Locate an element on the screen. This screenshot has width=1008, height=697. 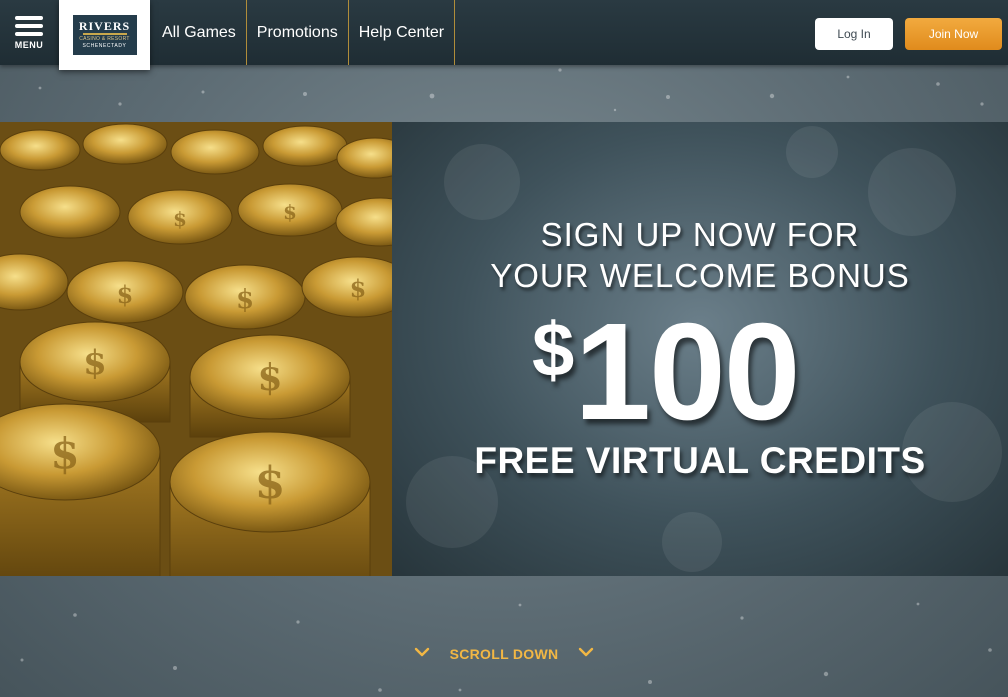
nav-help-center: Help Center is located at coordinates (402, 32).